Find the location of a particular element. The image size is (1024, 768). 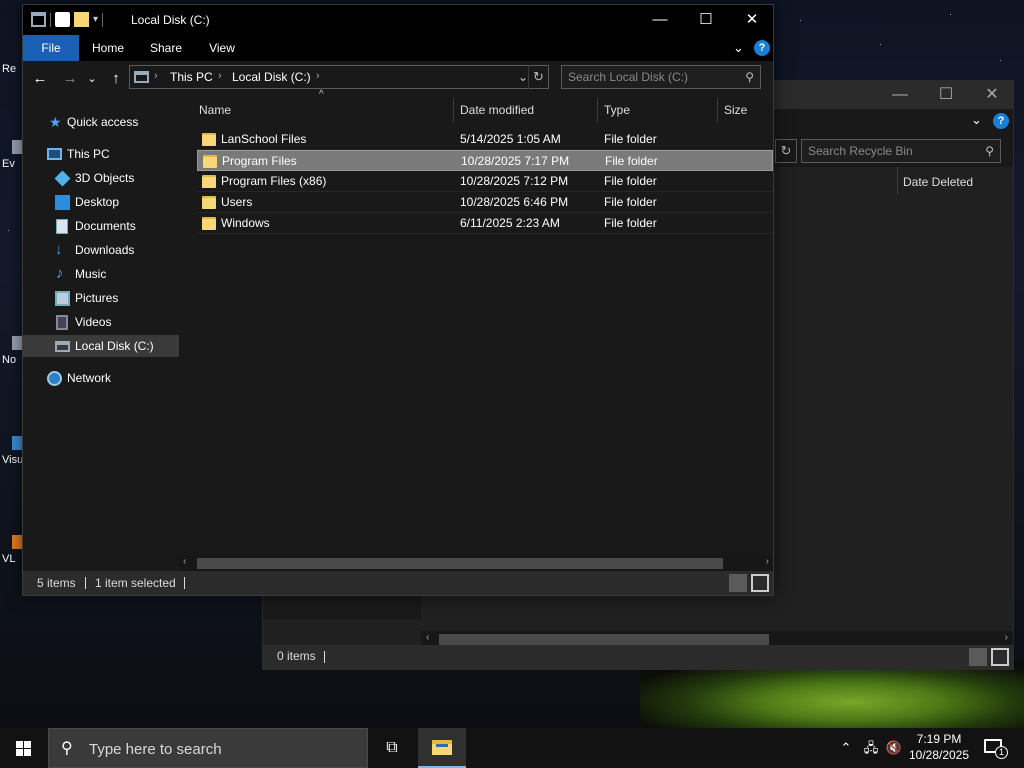

desktop-icon-visual-studio: Visu is located at coordinates (13, 451).